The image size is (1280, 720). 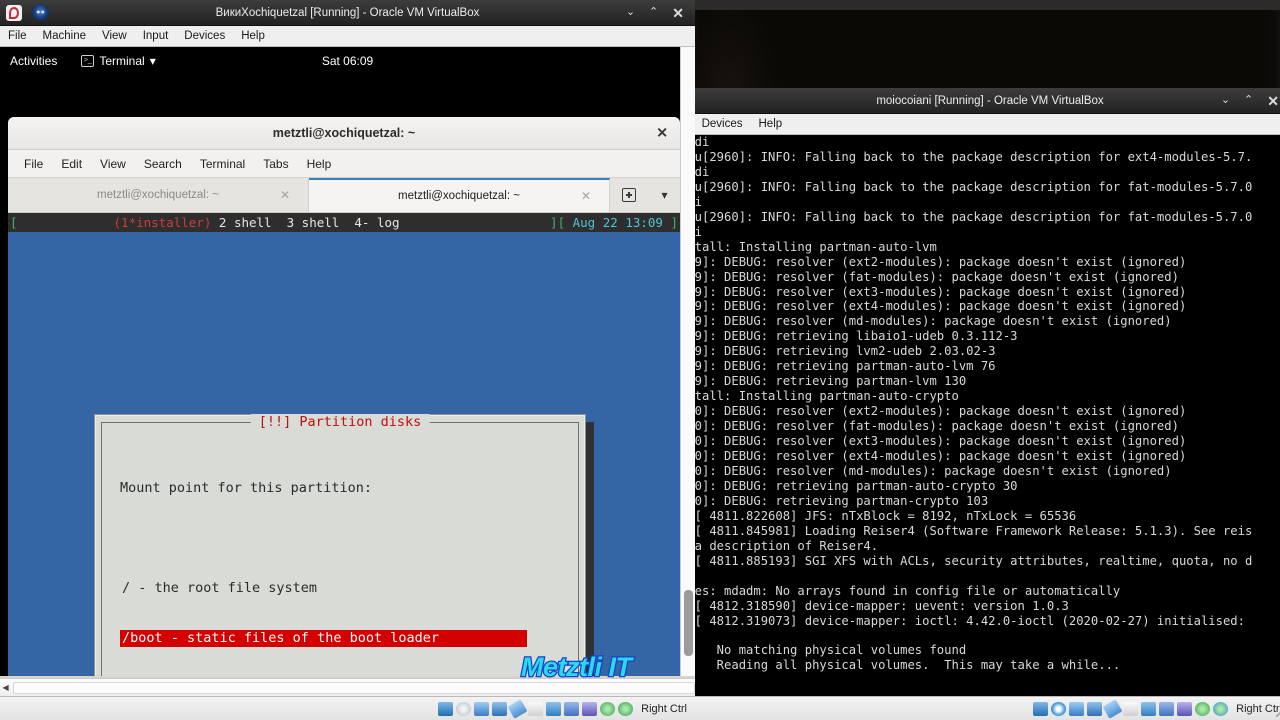 What do you see at coordinates (275, 164) in the screenshot?
I see `menu-tabs: Tabs` at bounding box center [275, 164].